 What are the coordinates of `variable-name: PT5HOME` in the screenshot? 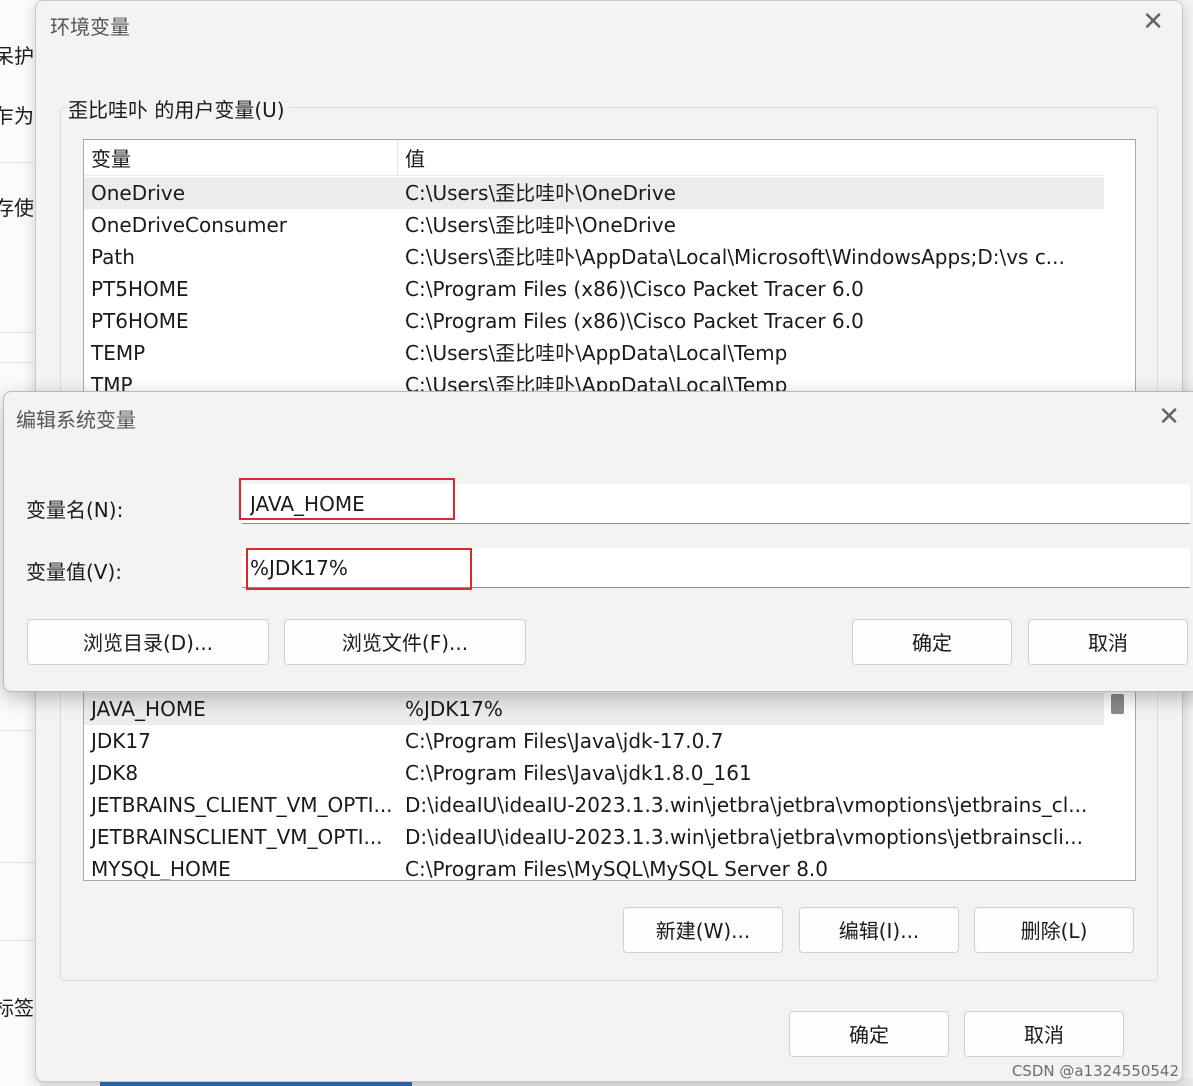 It's located at (140, 289).